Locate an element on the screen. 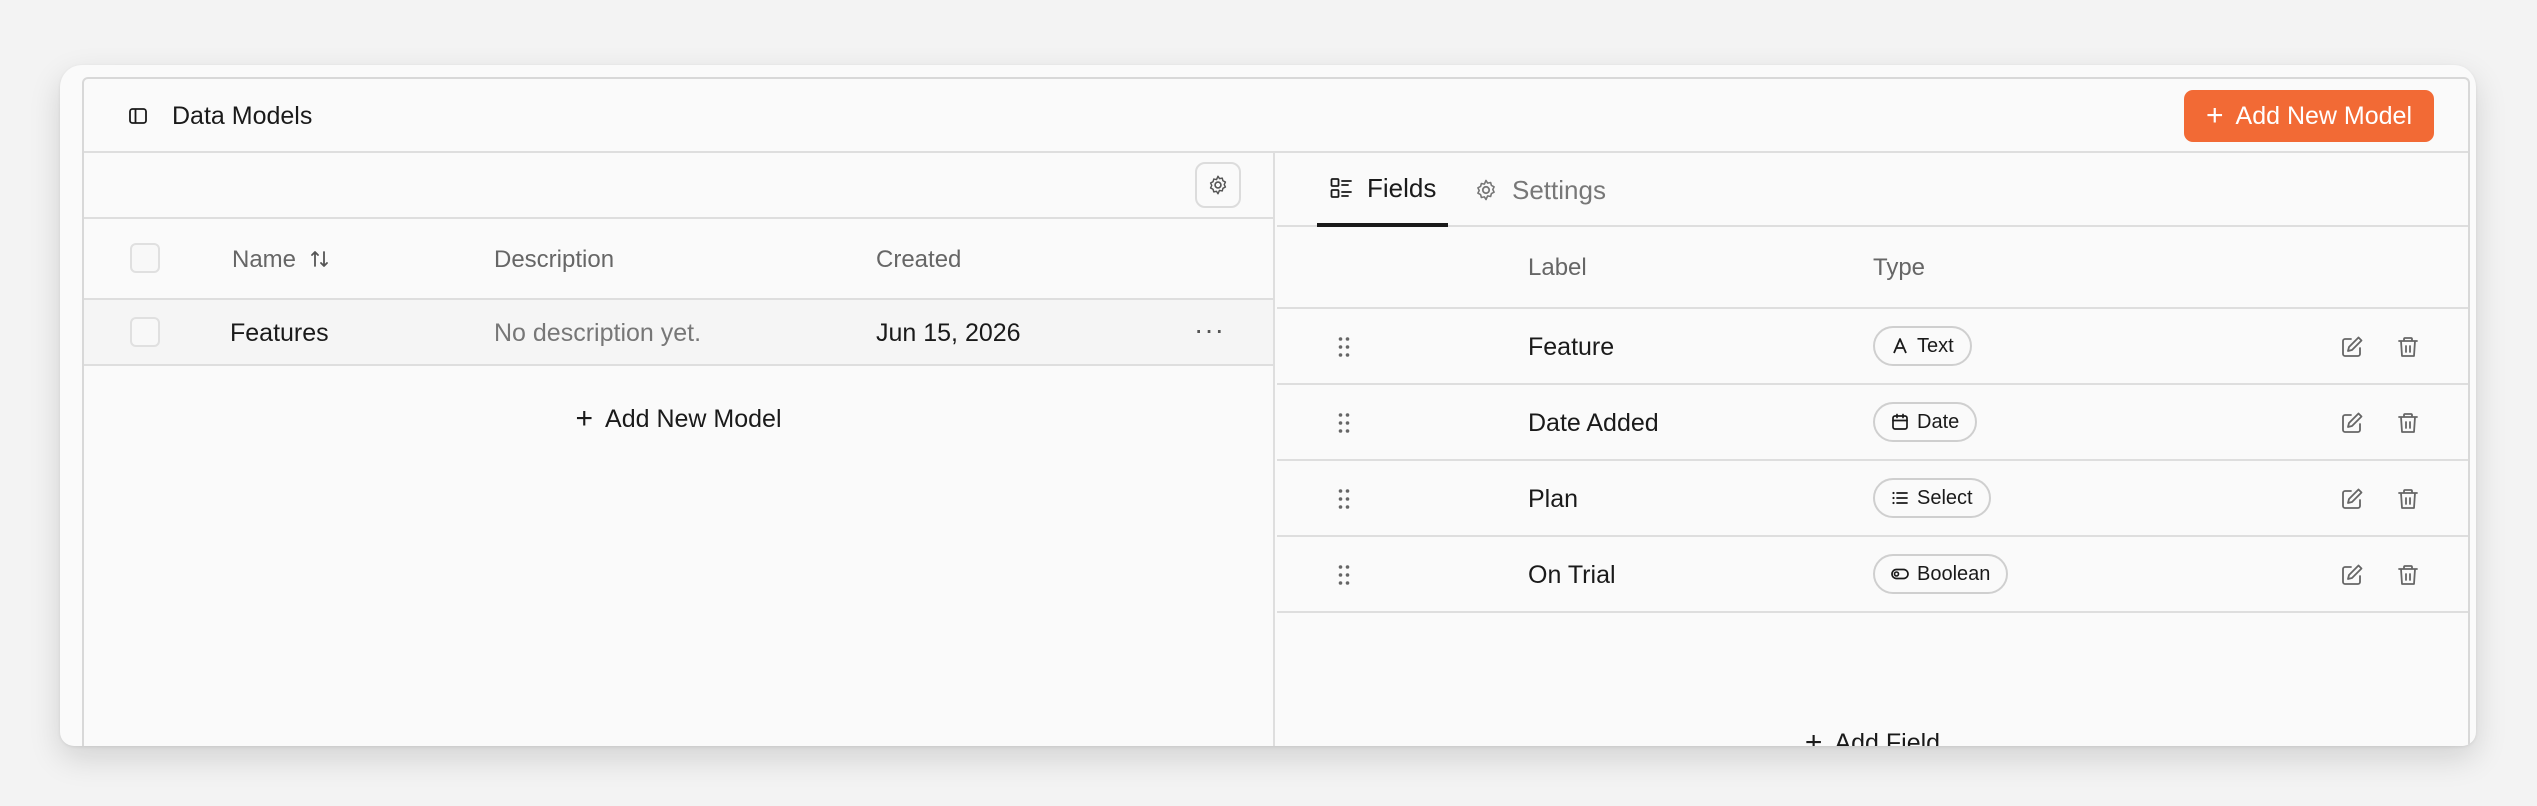 Image resolution: width=2537 pixels, height=806 pixels. select-all-checkbox is located at coordinates (145, 258).